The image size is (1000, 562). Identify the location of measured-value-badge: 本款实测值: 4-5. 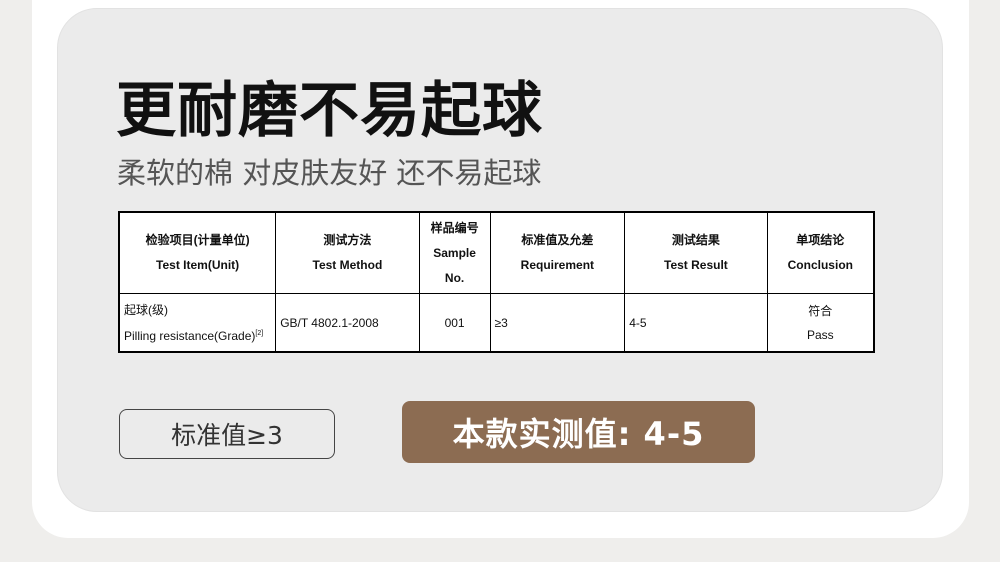
(578, 432).